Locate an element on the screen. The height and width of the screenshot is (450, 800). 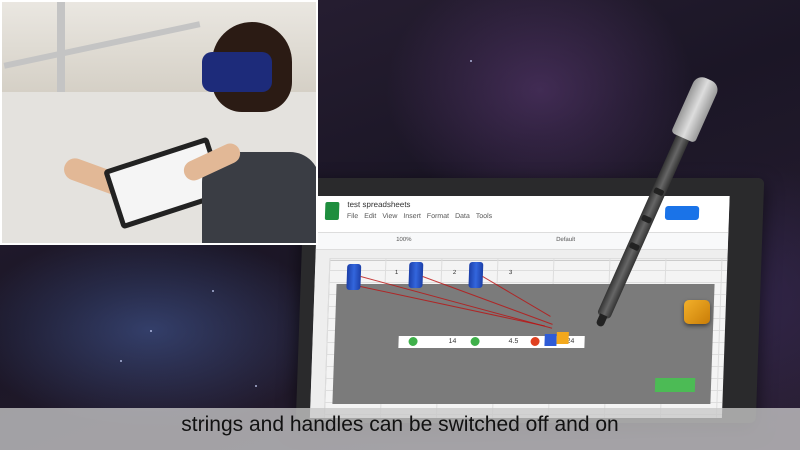
menu-view: View is located at coordinates (389, 216).